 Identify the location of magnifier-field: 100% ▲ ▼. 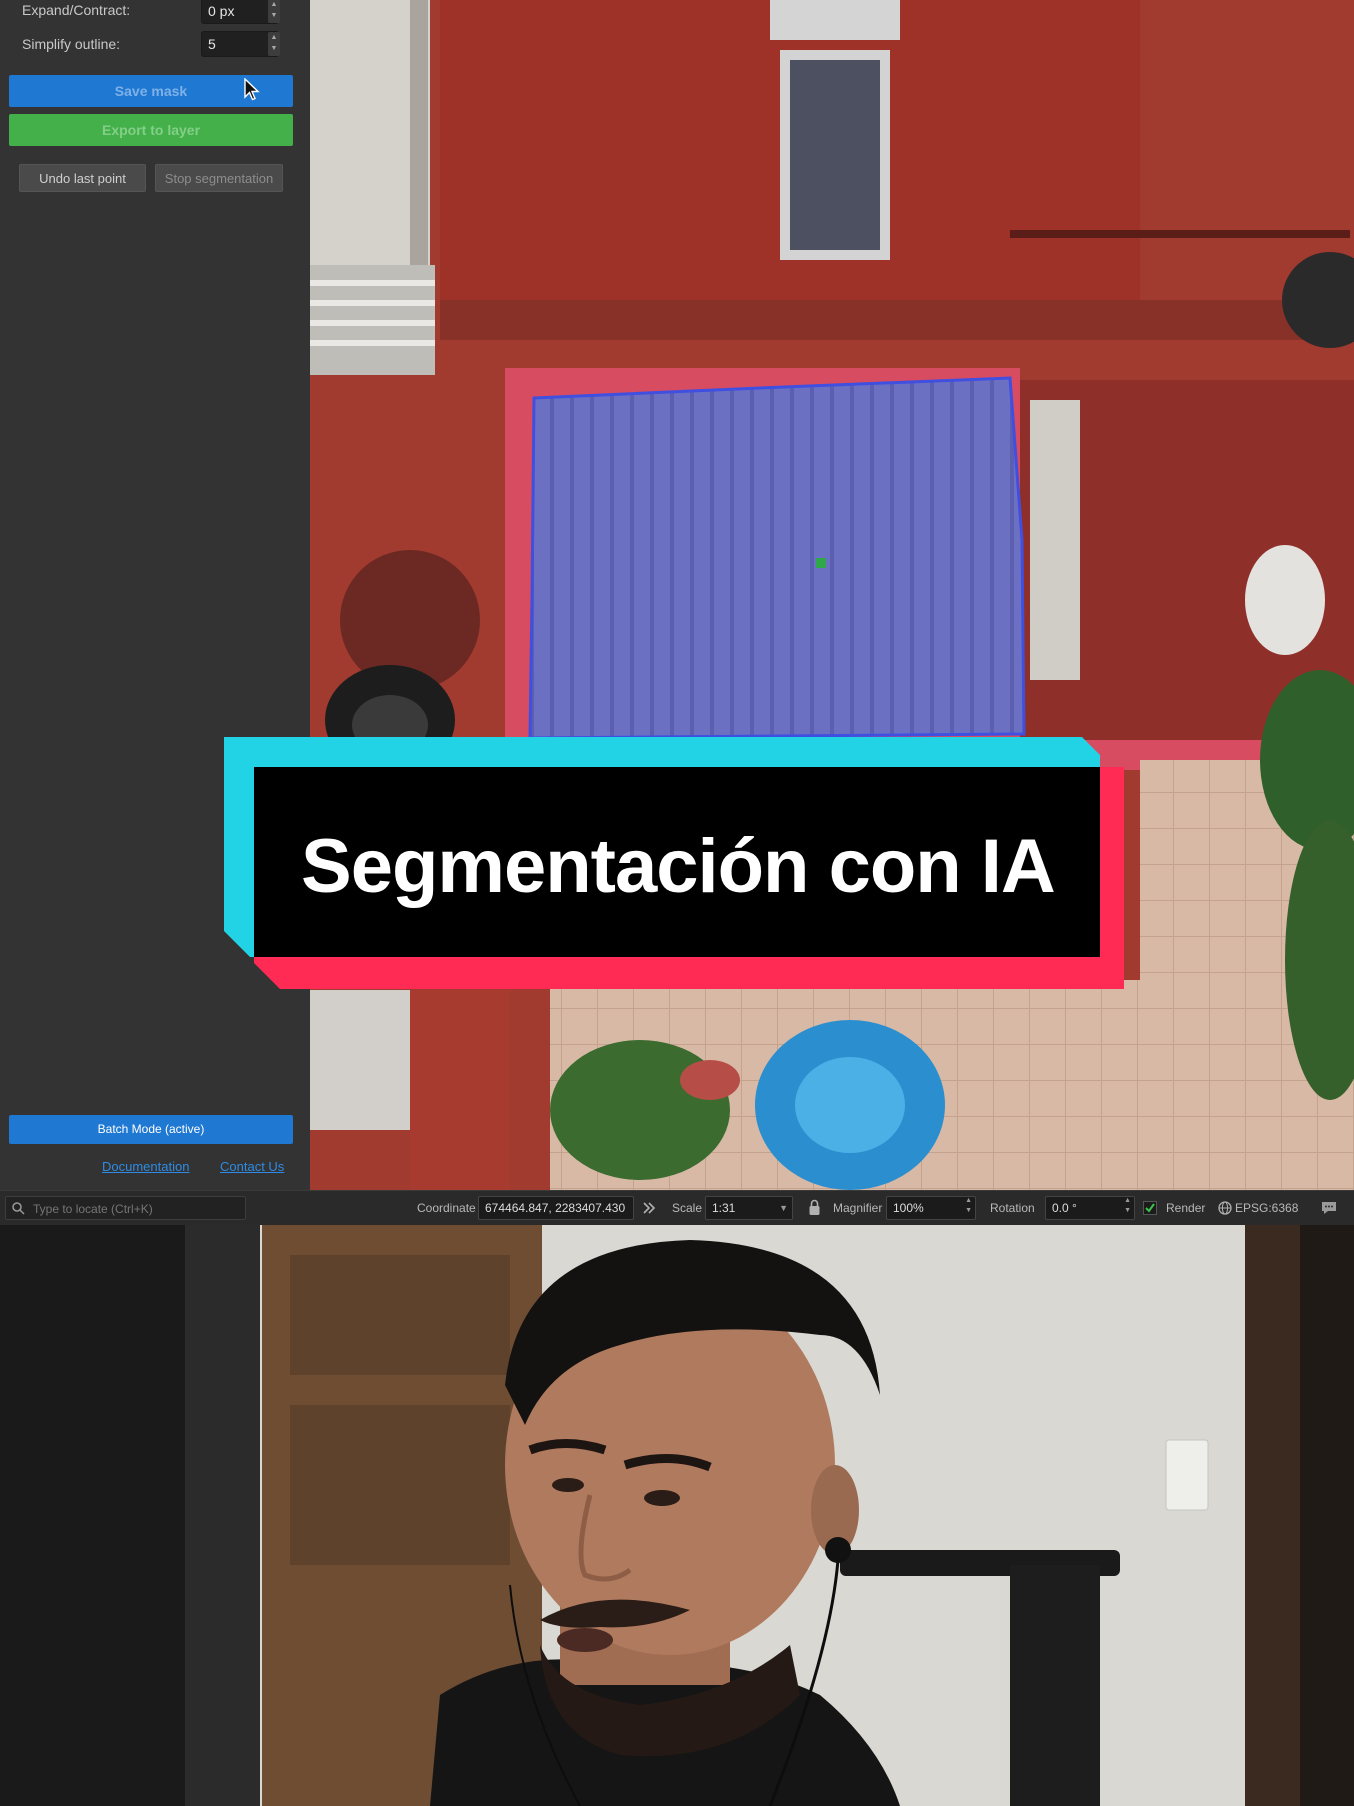
(931, 1208).